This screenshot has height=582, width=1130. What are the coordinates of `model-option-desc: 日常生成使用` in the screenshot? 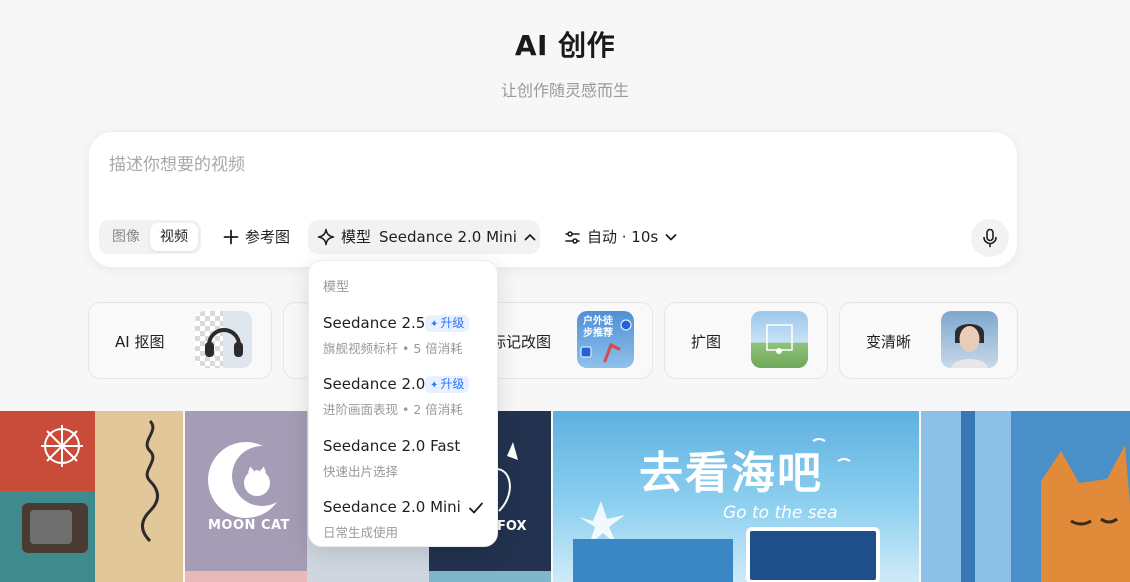 It's located at (361, 532).